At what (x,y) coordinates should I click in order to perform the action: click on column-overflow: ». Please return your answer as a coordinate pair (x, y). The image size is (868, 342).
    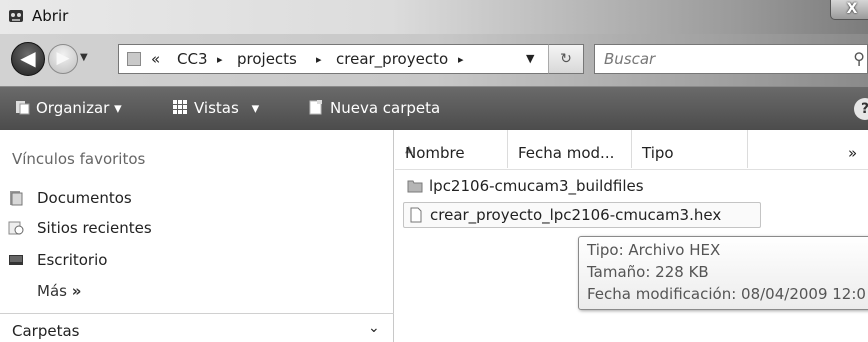
    Looking at the image, I should click on (808, 149).